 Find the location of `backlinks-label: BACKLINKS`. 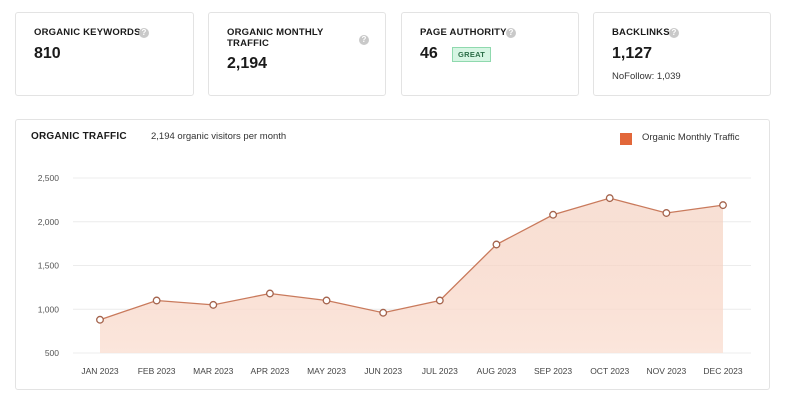

backlinks-label: BACKLINKS is located at coordinates (641, 32).